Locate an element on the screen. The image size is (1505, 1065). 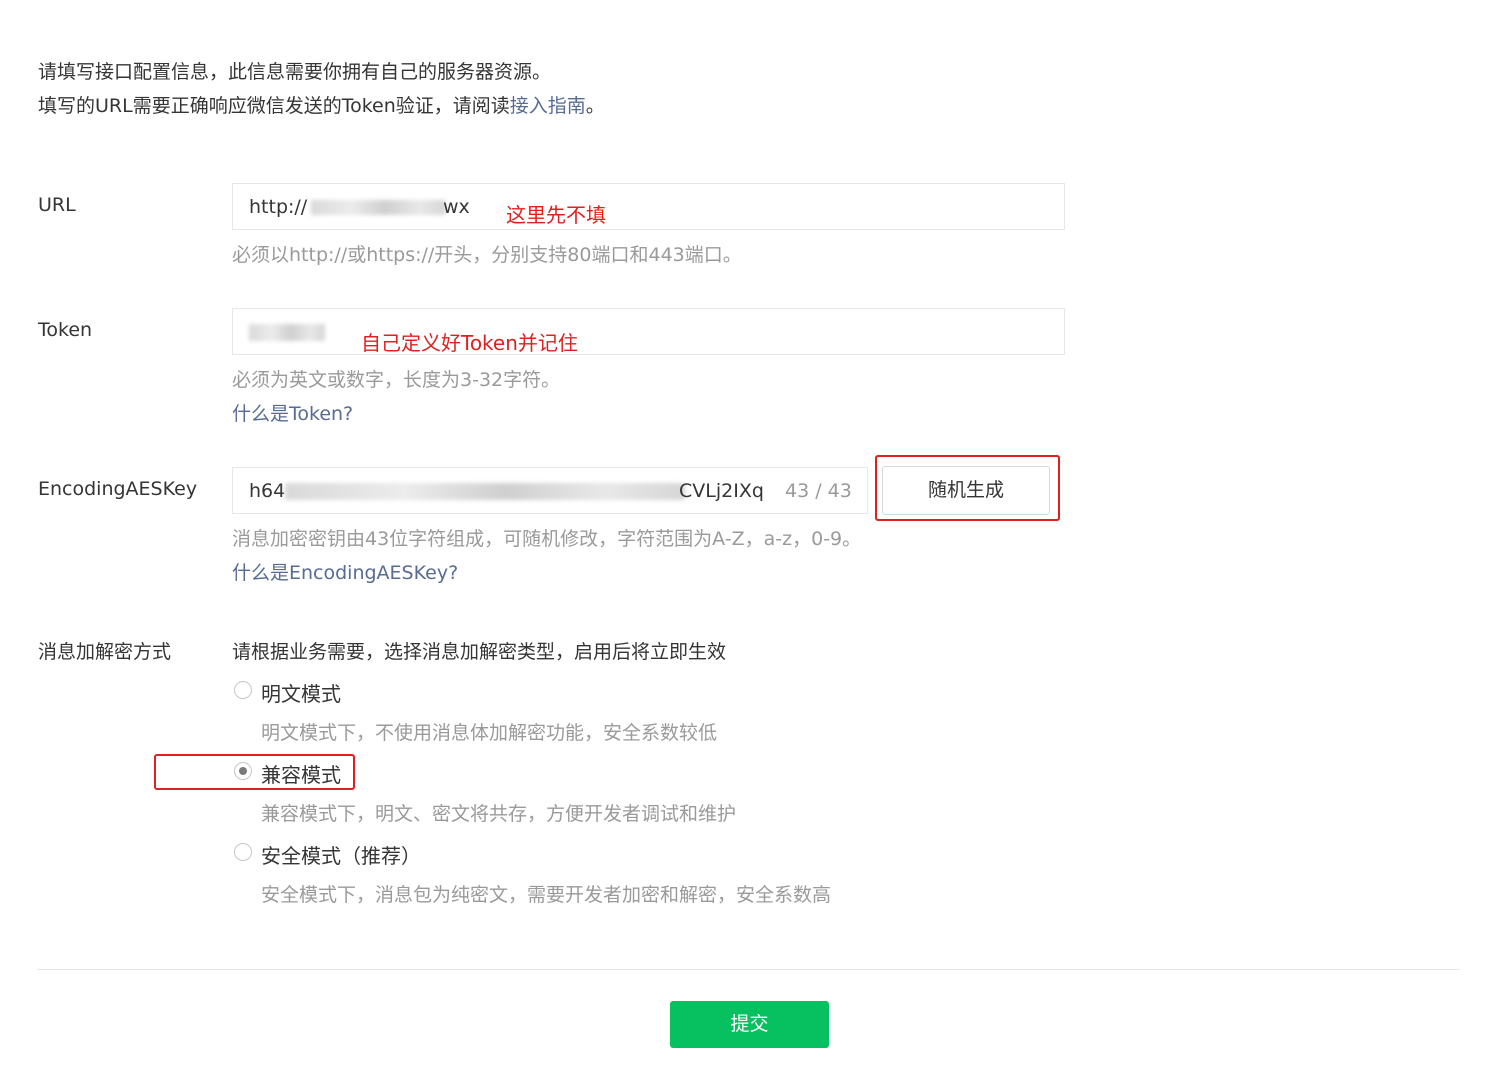
token-annotation: 自己定义好Token并记住 is located at coordinates (469, 343).